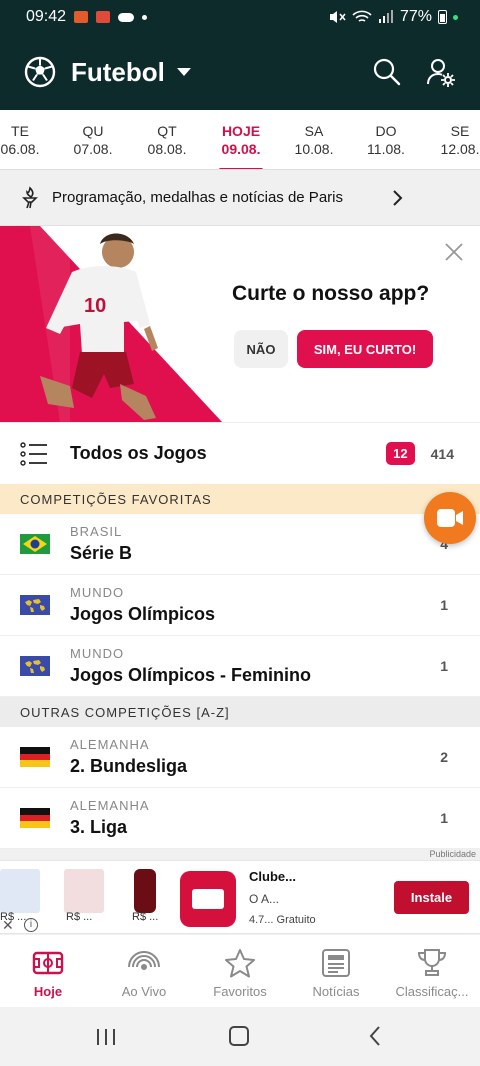 This screenshot has height=1066, width=480. Describe the element at coordinates (143, 614) in the screenshot. I see `competition-name: Jogos Olímpicos` at that location.